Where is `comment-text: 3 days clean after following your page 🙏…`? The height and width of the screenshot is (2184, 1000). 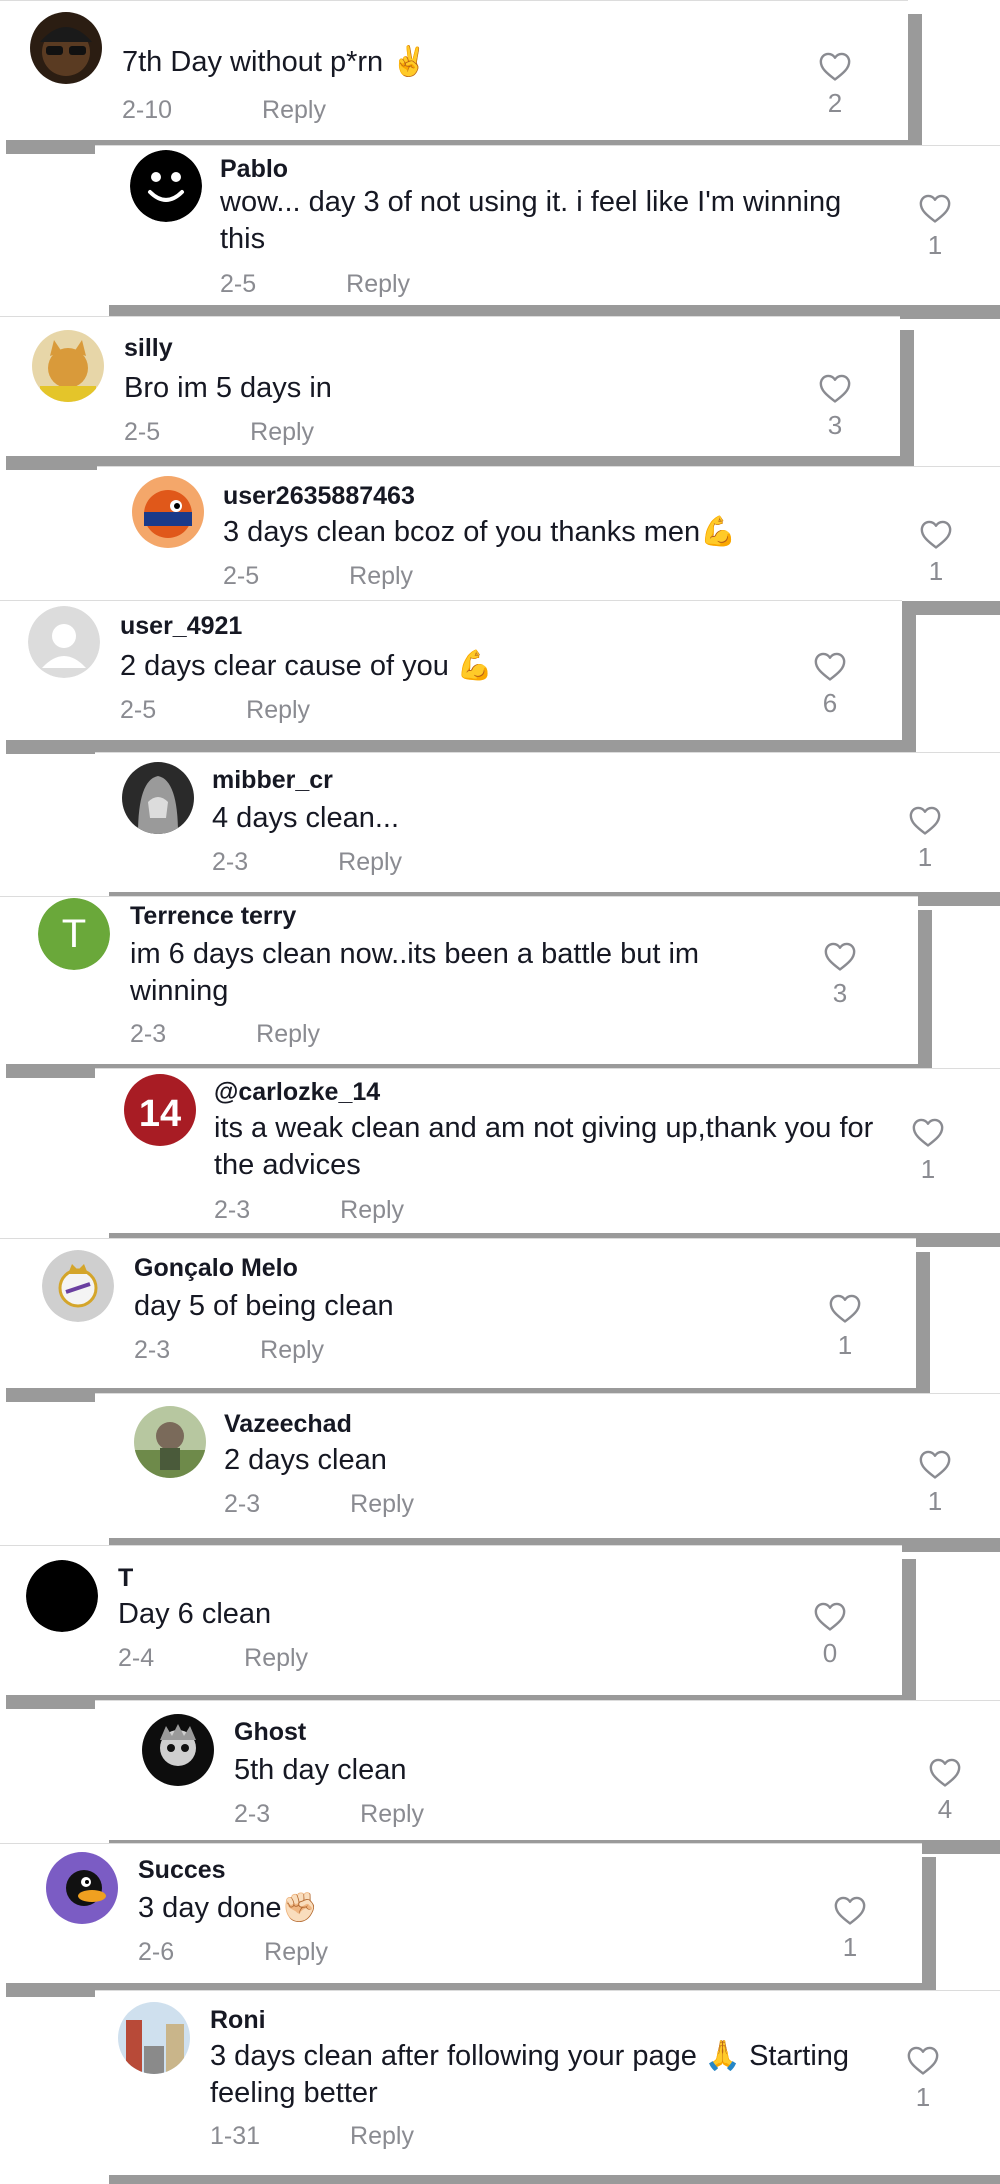 comment-text: 3 days clean after following your page 🙏… is located at coordinates (530, 2074).